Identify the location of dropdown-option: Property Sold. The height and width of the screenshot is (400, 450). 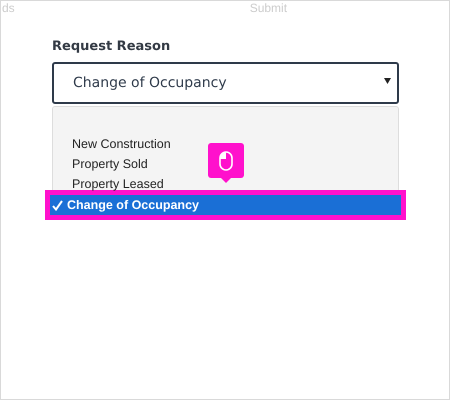
(225, 164).